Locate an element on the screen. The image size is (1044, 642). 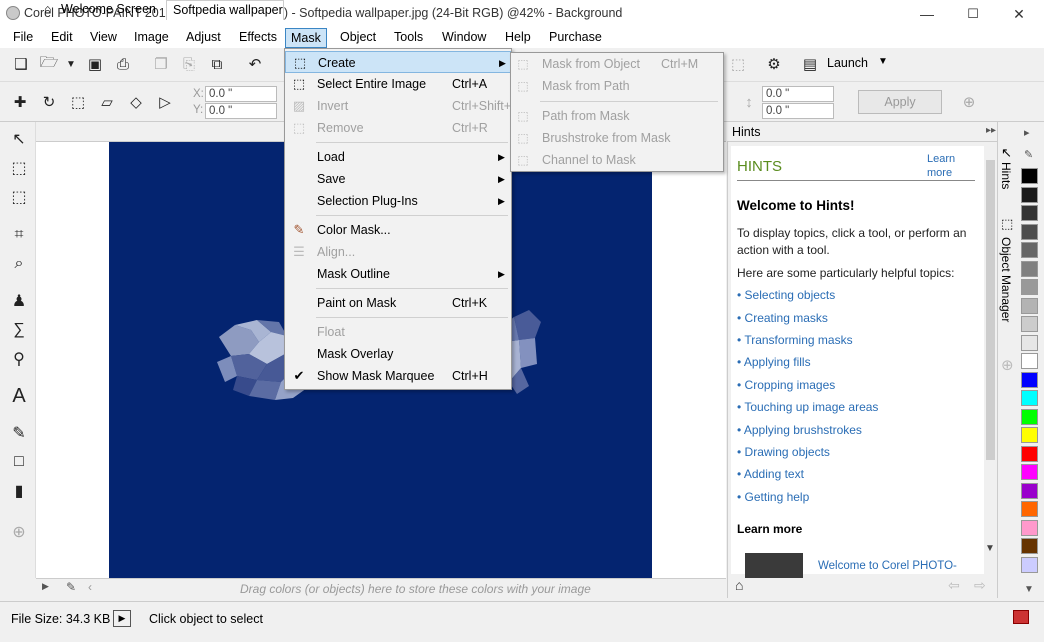
hints-scrollbar-thumb is located at coordinates (990, 310).